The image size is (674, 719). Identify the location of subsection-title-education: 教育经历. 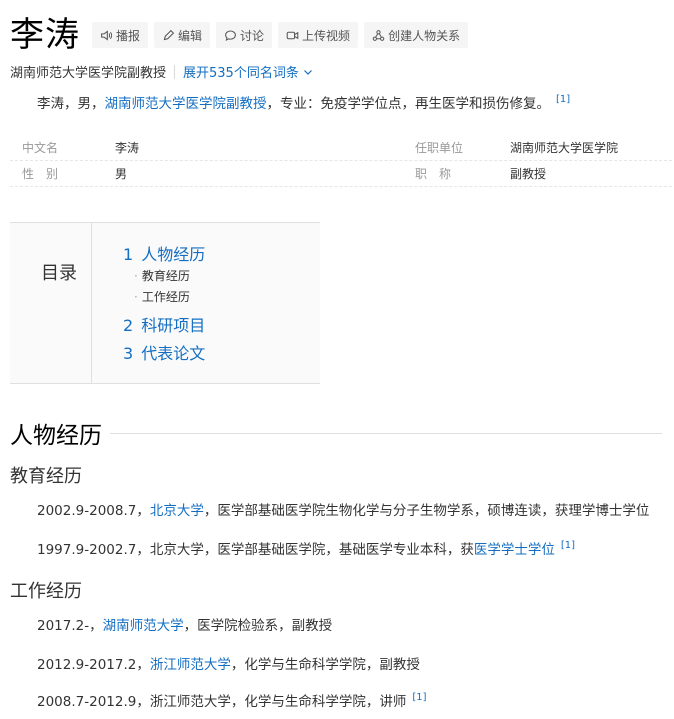
(46, 476).